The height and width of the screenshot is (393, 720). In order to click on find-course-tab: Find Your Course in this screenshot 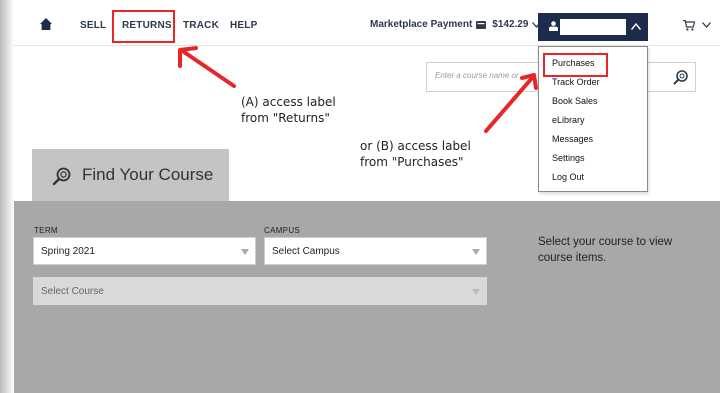, I will do `click(130, 175)`.